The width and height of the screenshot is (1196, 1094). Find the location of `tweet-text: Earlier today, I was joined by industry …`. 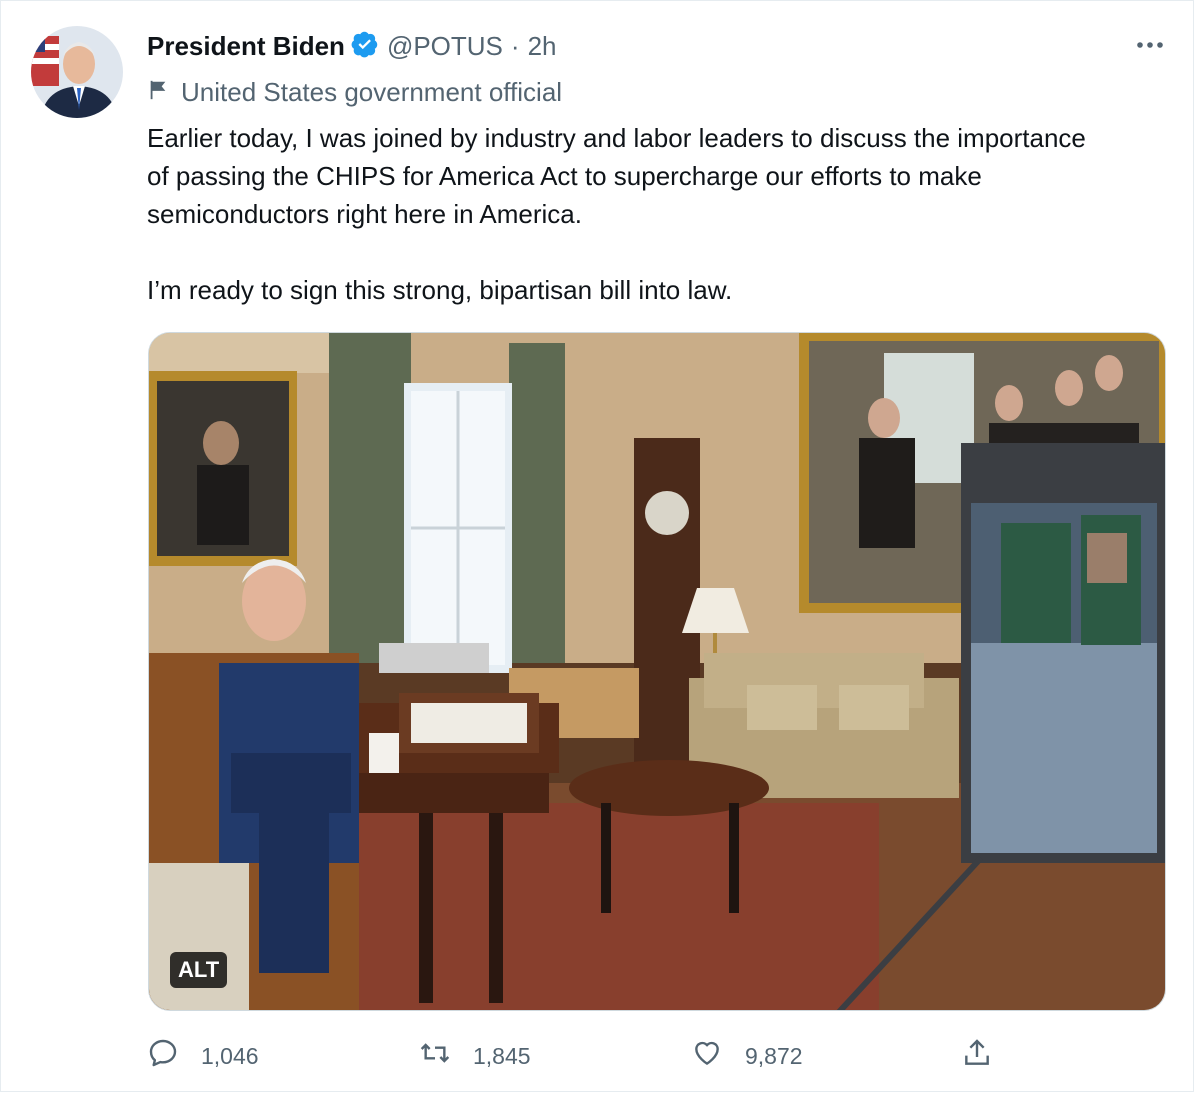

tweet-text: Earlier today, I was joined by industry … is located at coordinates (616, 214).